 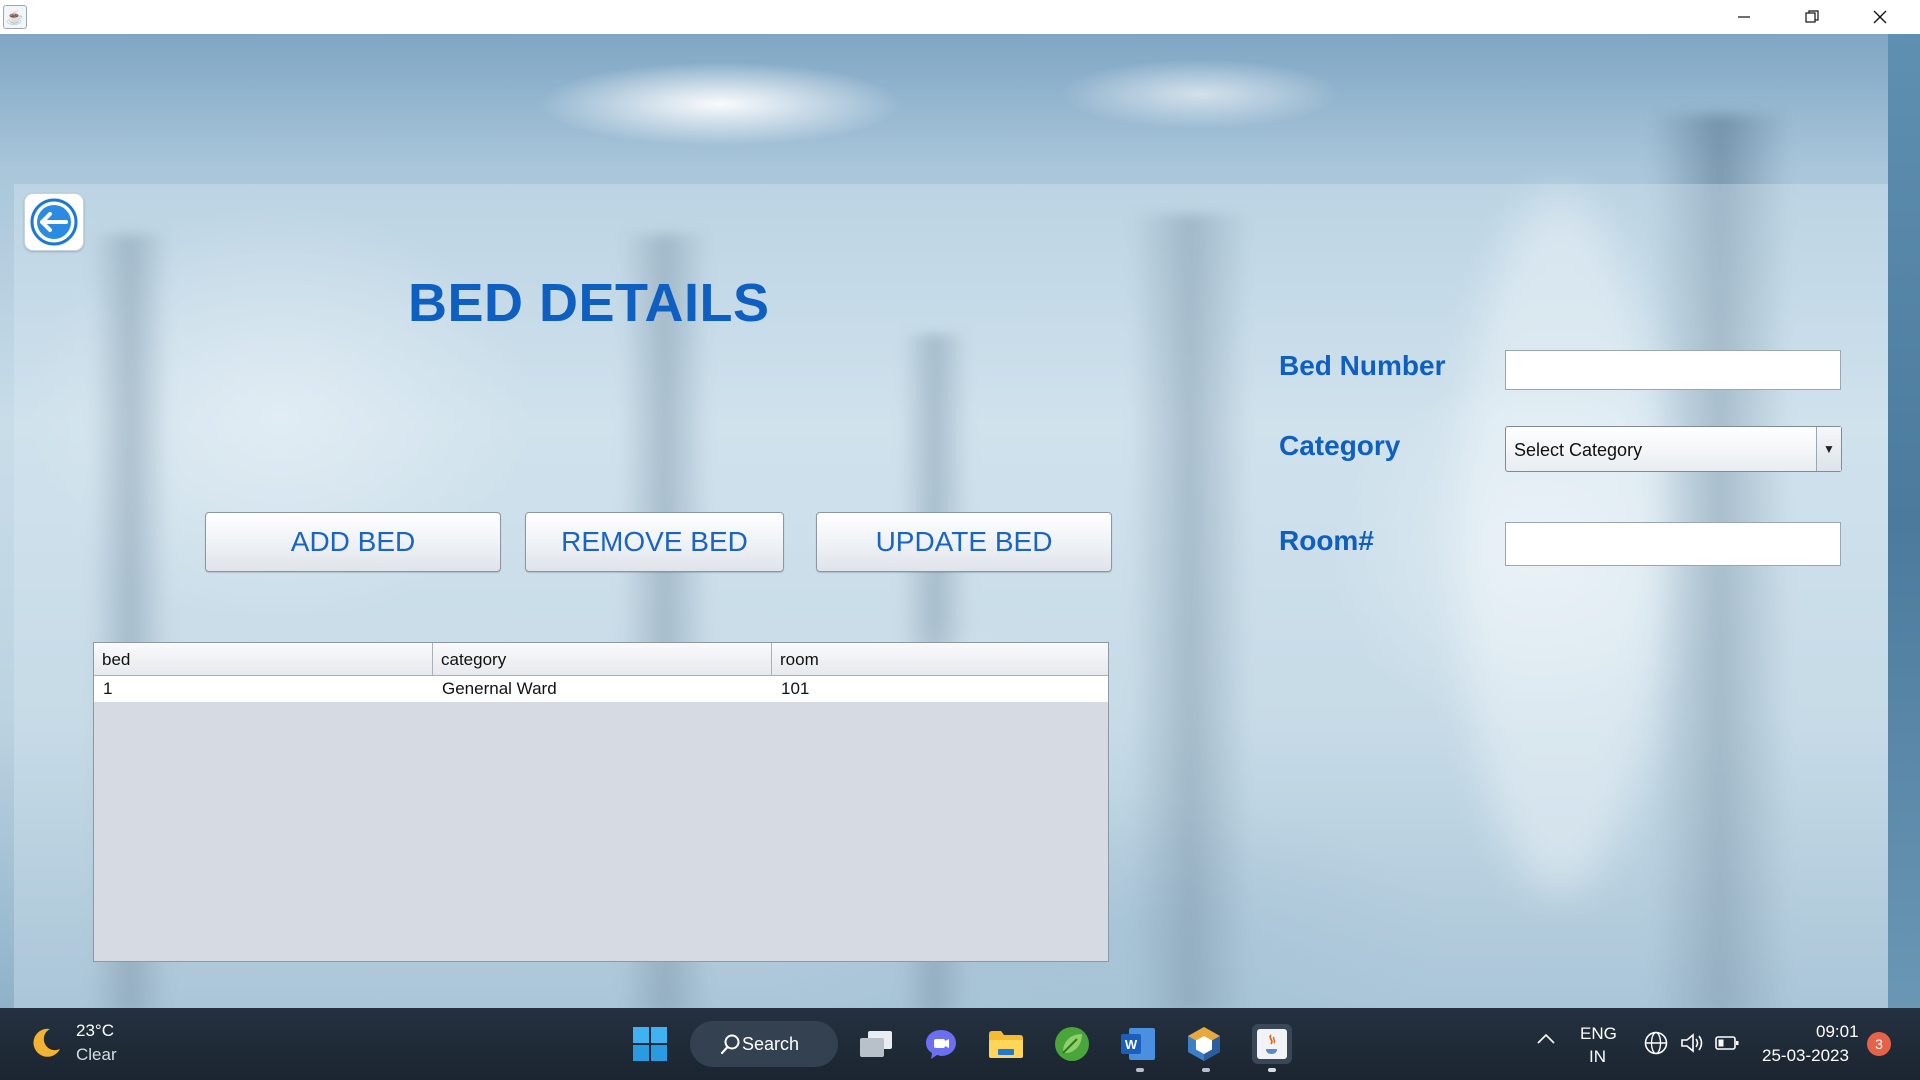 I want to click on minimize-icon, so click(x=1744, y=17).